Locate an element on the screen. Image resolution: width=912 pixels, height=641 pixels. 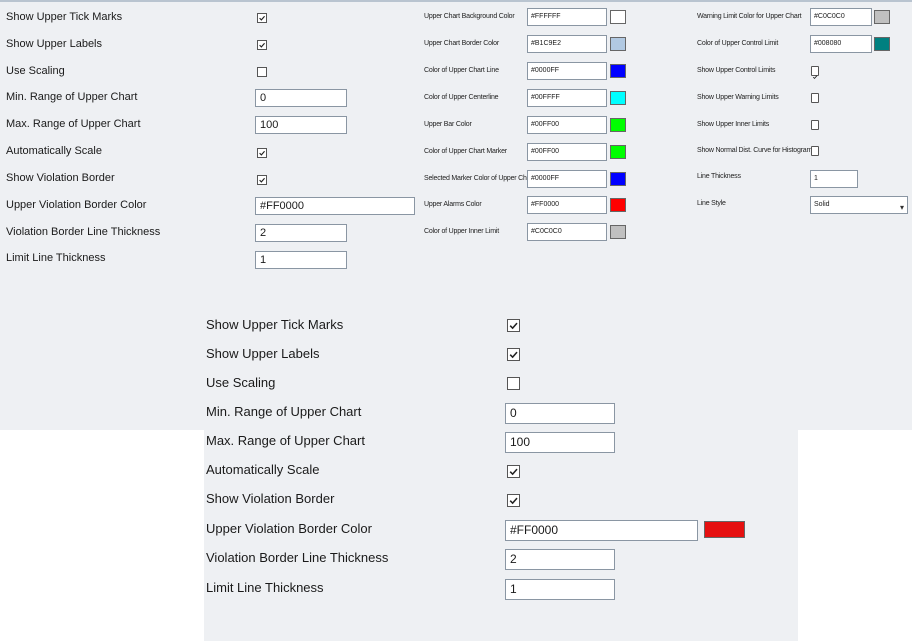
zoom-show-tick-marks-checkbox is located at coordinates (513, 325).